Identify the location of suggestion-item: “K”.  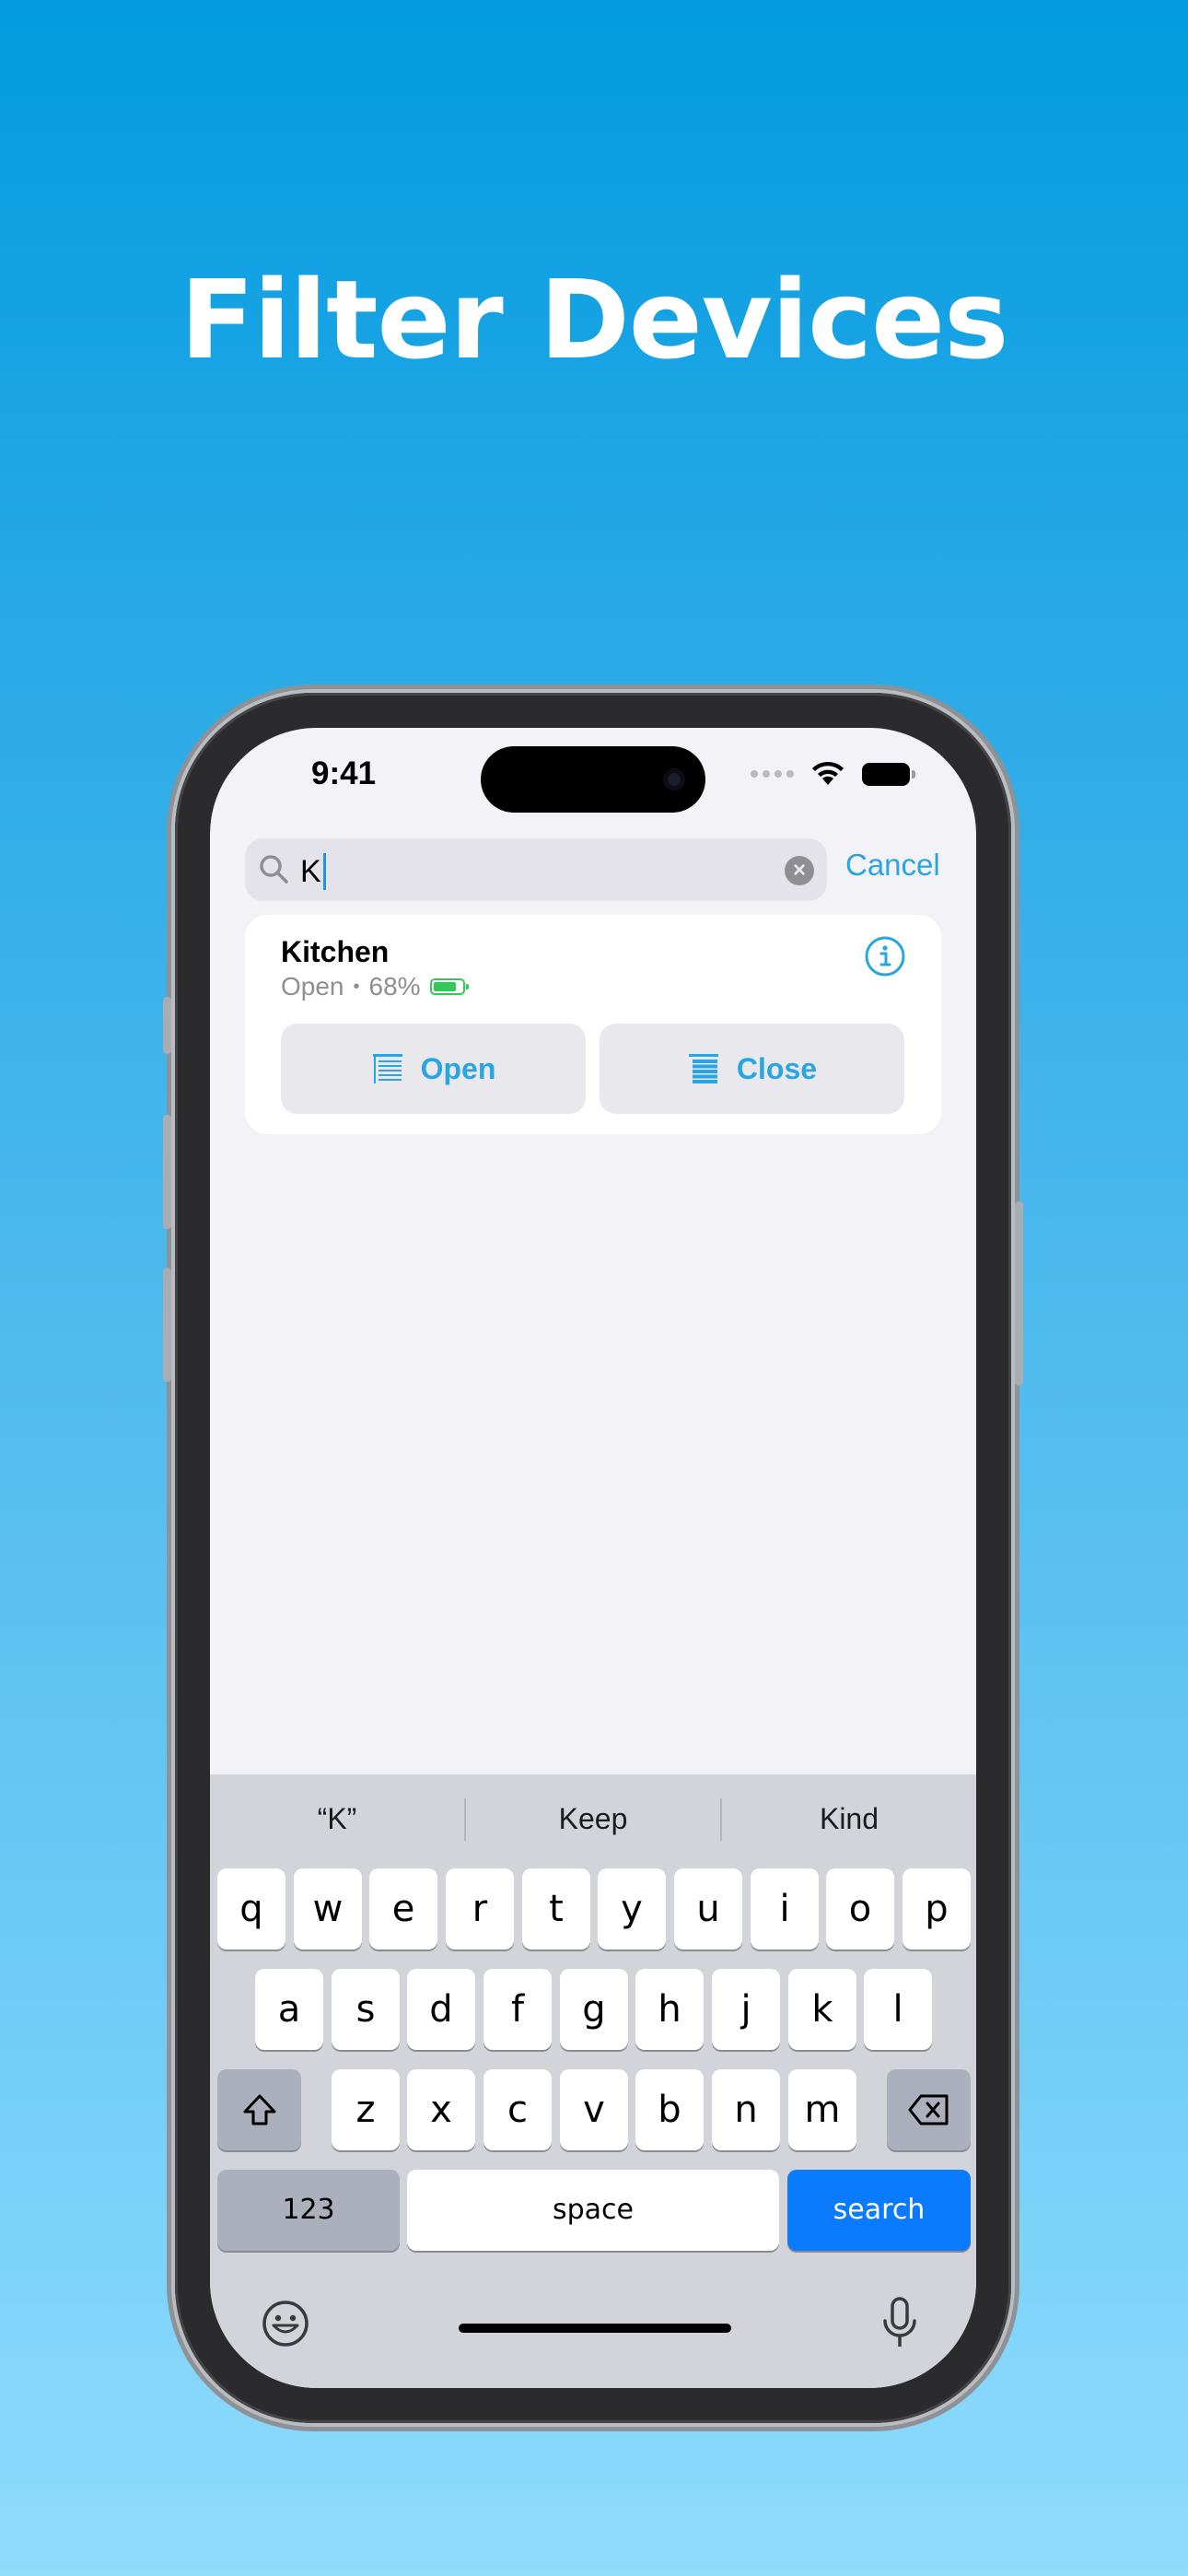
(337, 1819).